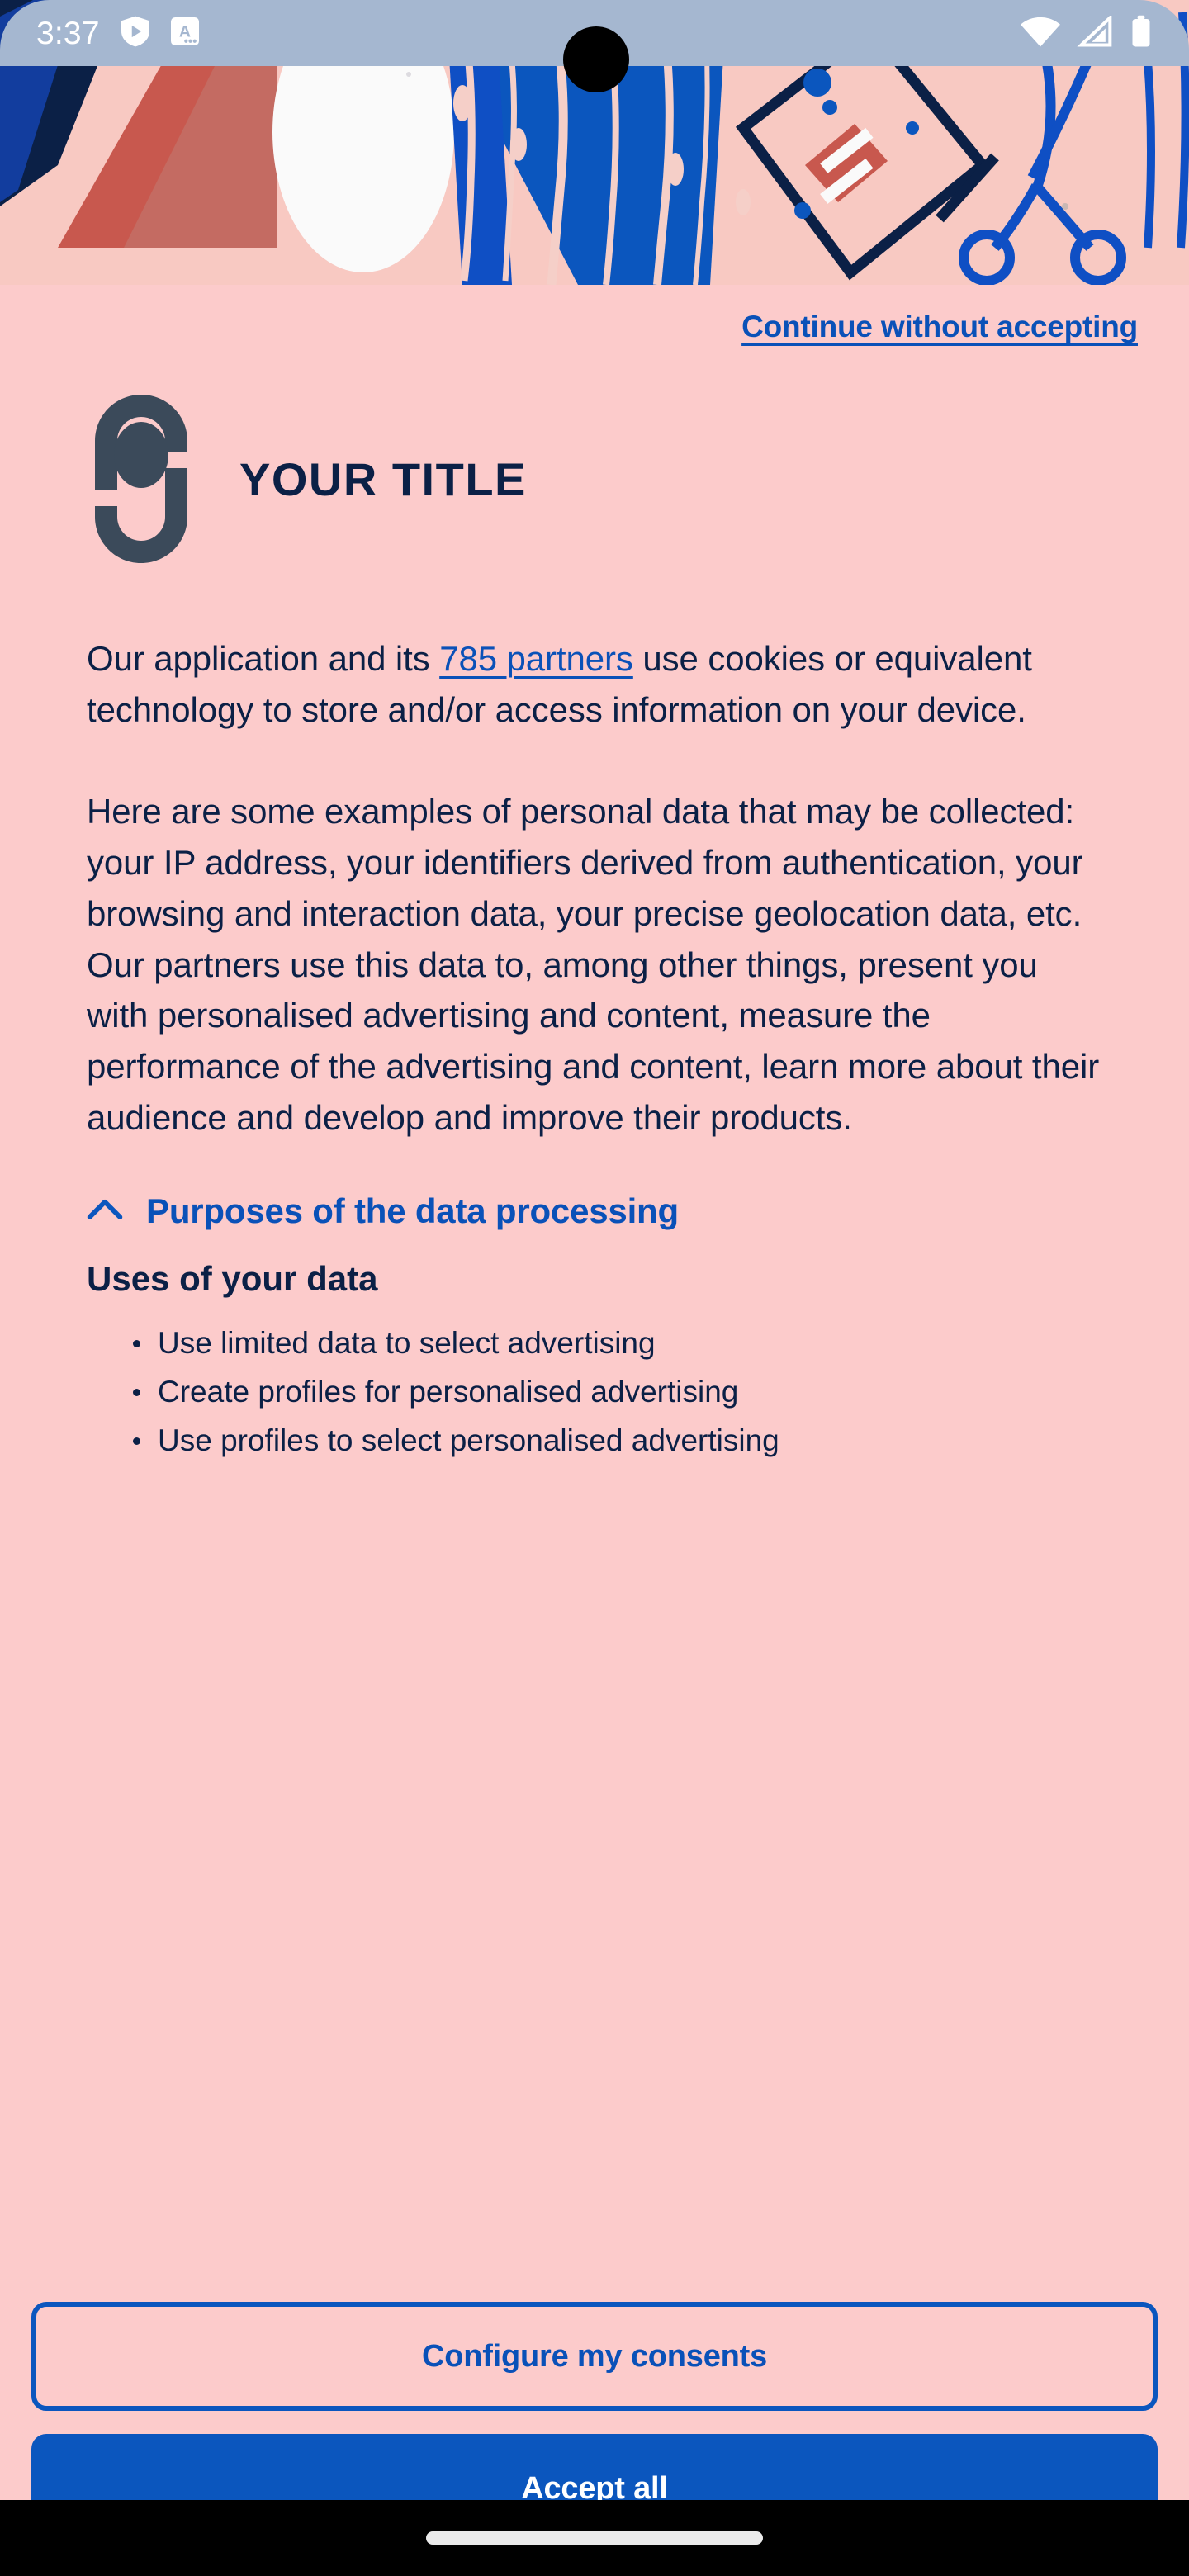  Describe the element at coordinates (232, 1278) in the screenshot. I see `uses-of-your-data-heading: Uses of your data` at that location.